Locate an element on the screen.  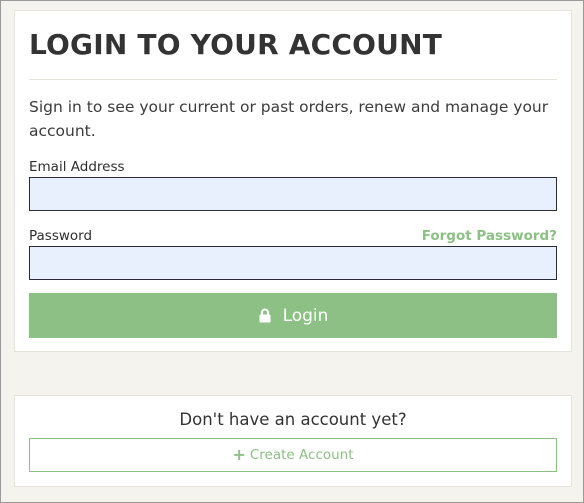
divider is located at coordinates (293, 79).